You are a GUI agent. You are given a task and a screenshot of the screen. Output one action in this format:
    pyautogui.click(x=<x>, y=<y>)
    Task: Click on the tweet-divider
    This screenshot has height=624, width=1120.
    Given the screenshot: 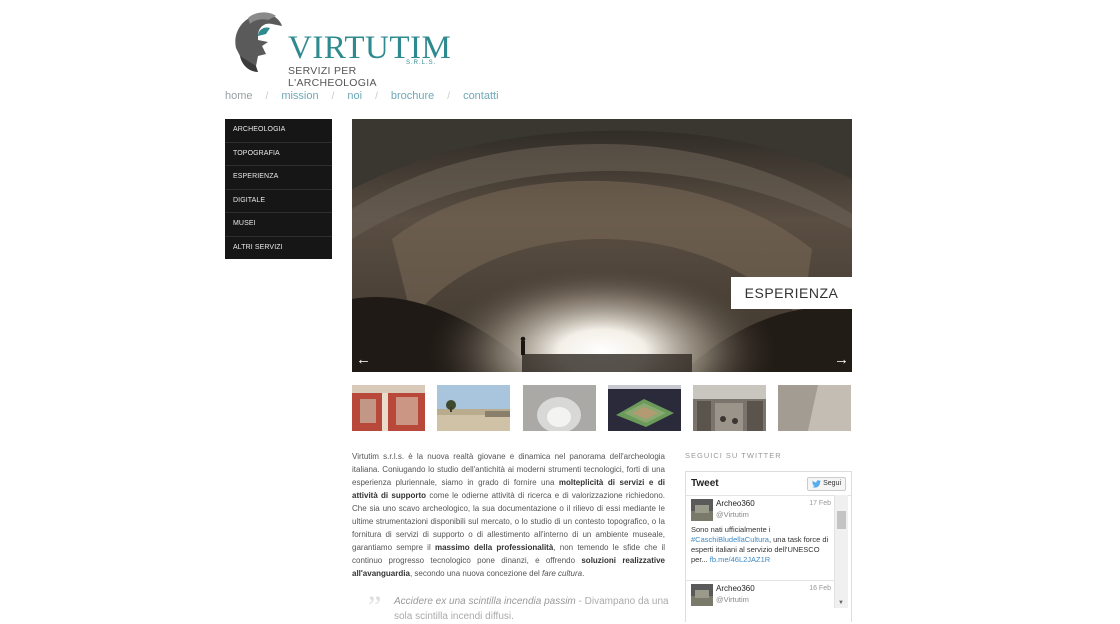 What is the action you would take?
    pyautogui.click(x=760, y=580)
    